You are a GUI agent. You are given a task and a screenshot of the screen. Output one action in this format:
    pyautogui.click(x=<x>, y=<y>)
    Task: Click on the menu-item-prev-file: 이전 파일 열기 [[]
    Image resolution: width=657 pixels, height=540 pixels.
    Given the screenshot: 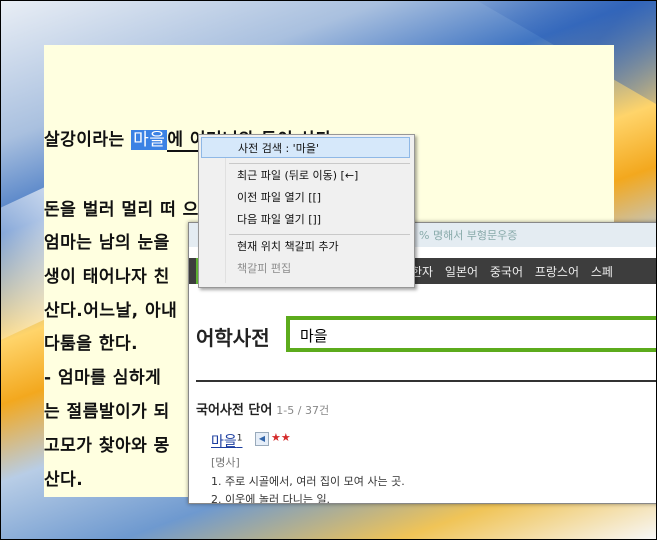 What is the action you would take?
    pyautogui.click(x=305, y=197)
    